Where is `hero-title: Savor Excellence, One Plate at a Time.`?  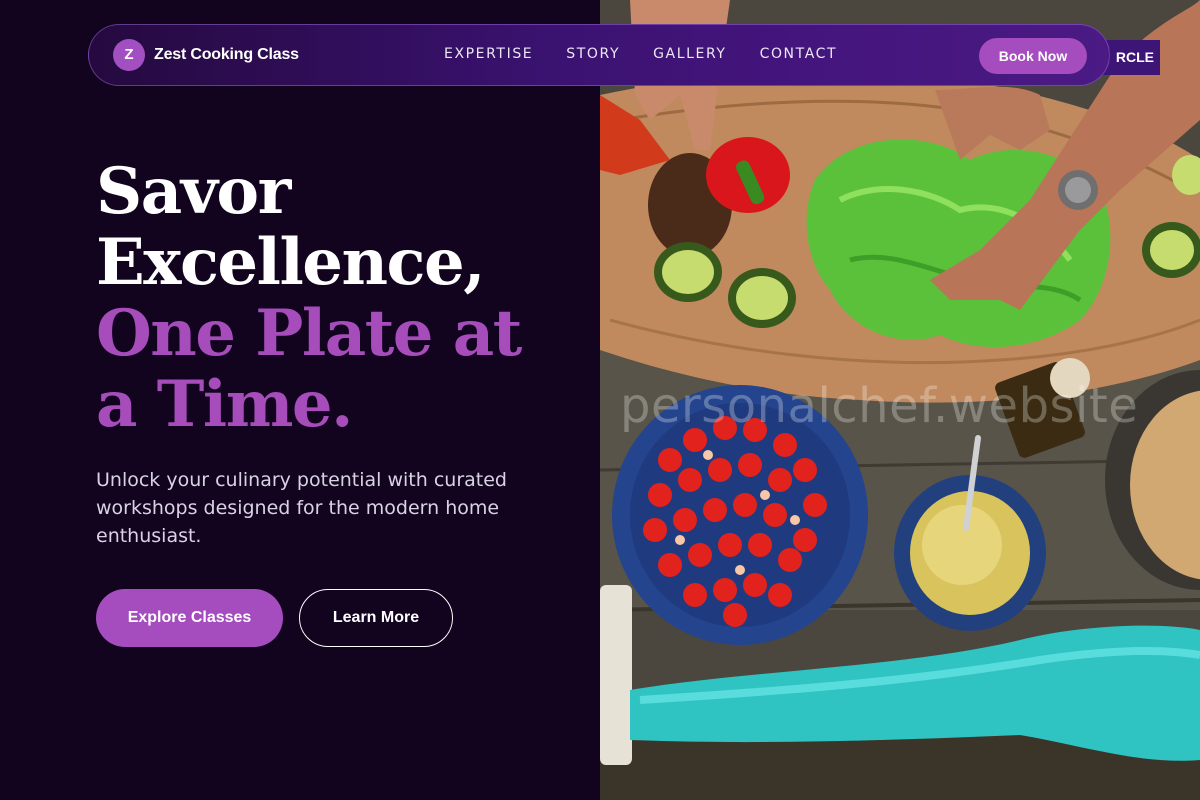 hero-title: Savor Excellence, One Plate at a Time. is located at coordinates (346, 298).